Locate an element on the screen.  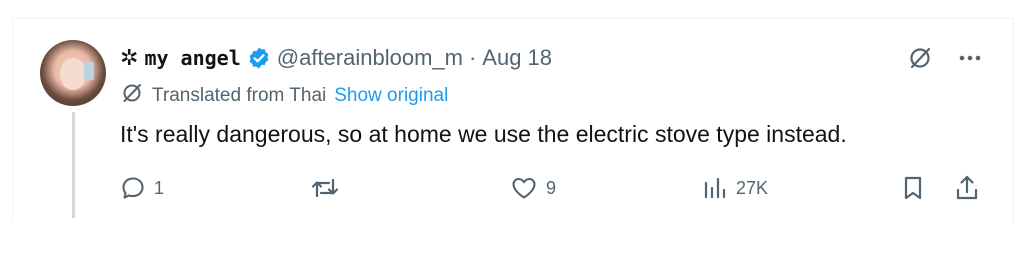
repost-button is located at coordinates (329, 188).